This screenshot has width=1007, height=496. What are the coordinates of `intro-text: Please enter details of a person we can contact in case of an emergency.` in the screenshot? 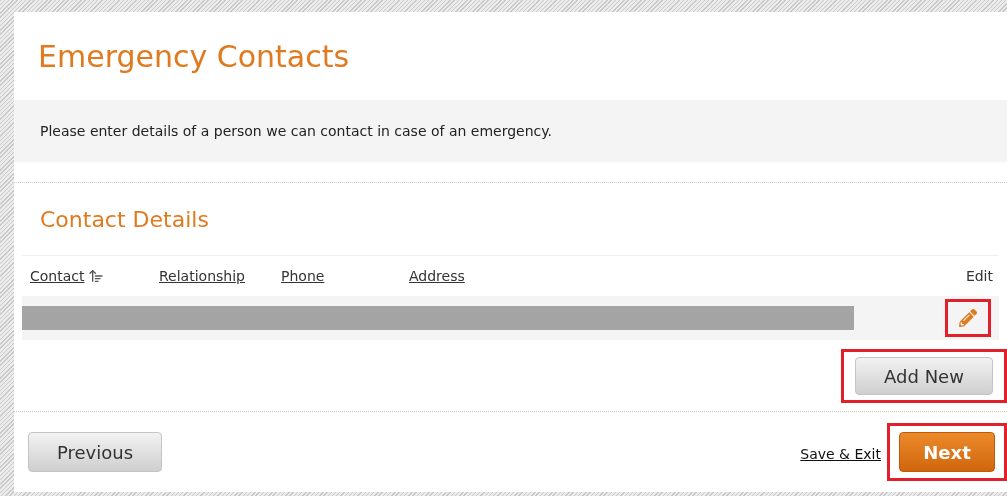 It's located at (296, 131).